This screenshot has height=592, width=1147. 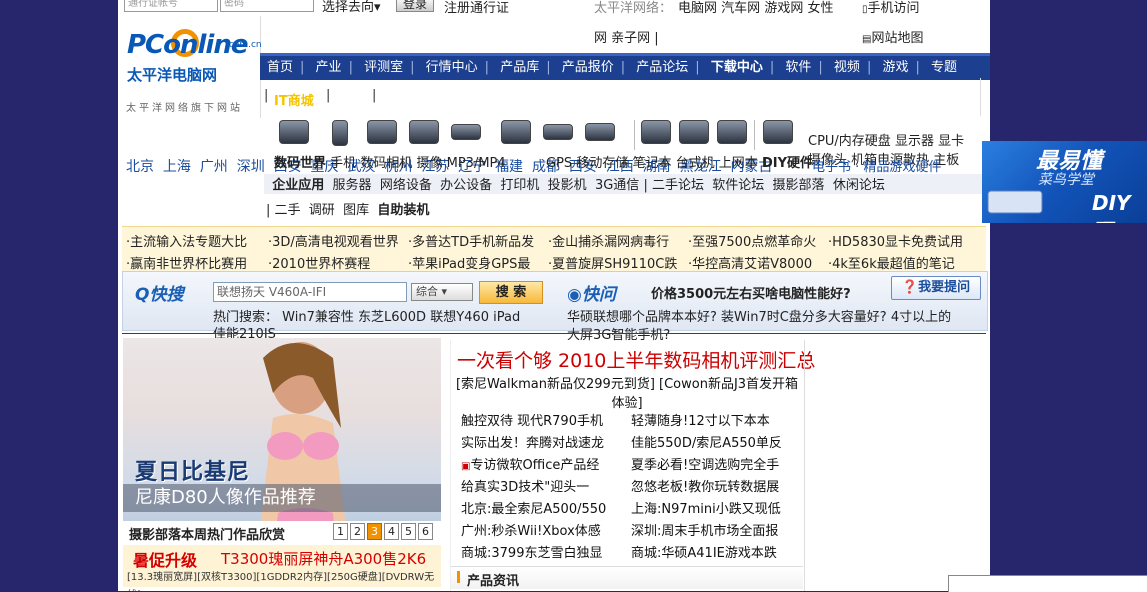 I want to click on news-item: 佳能550D/索尼A550单反, so click(x=706, y=441).